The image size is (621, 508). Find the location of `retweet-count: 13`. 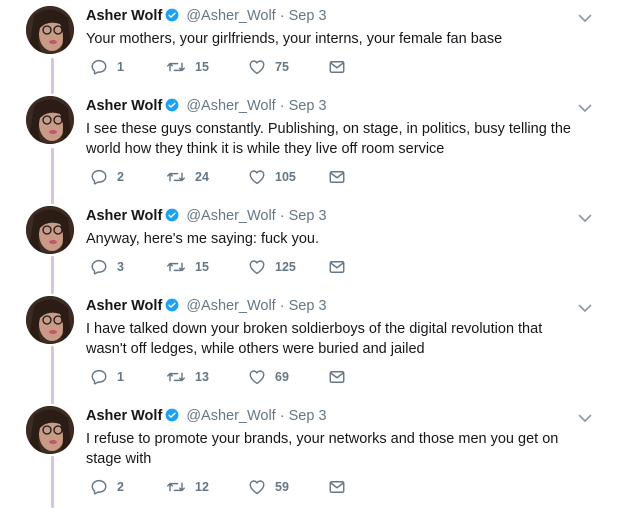

retweet-count: 13 is located at coordinates (202, 377).